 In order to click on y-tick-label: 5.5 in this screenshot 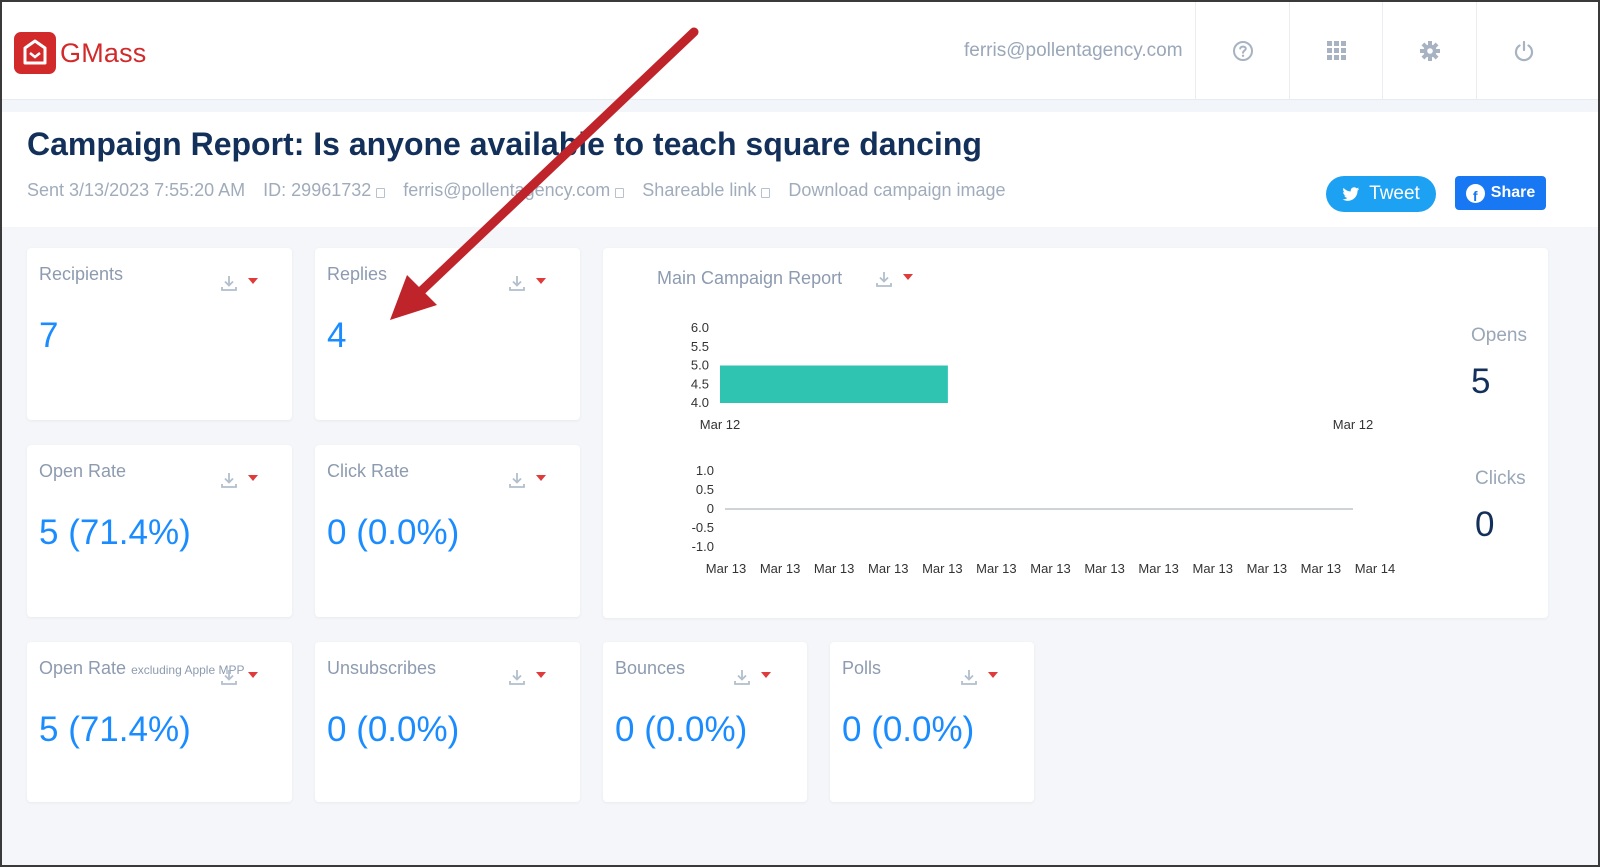, I will do `click(700, 346)`.